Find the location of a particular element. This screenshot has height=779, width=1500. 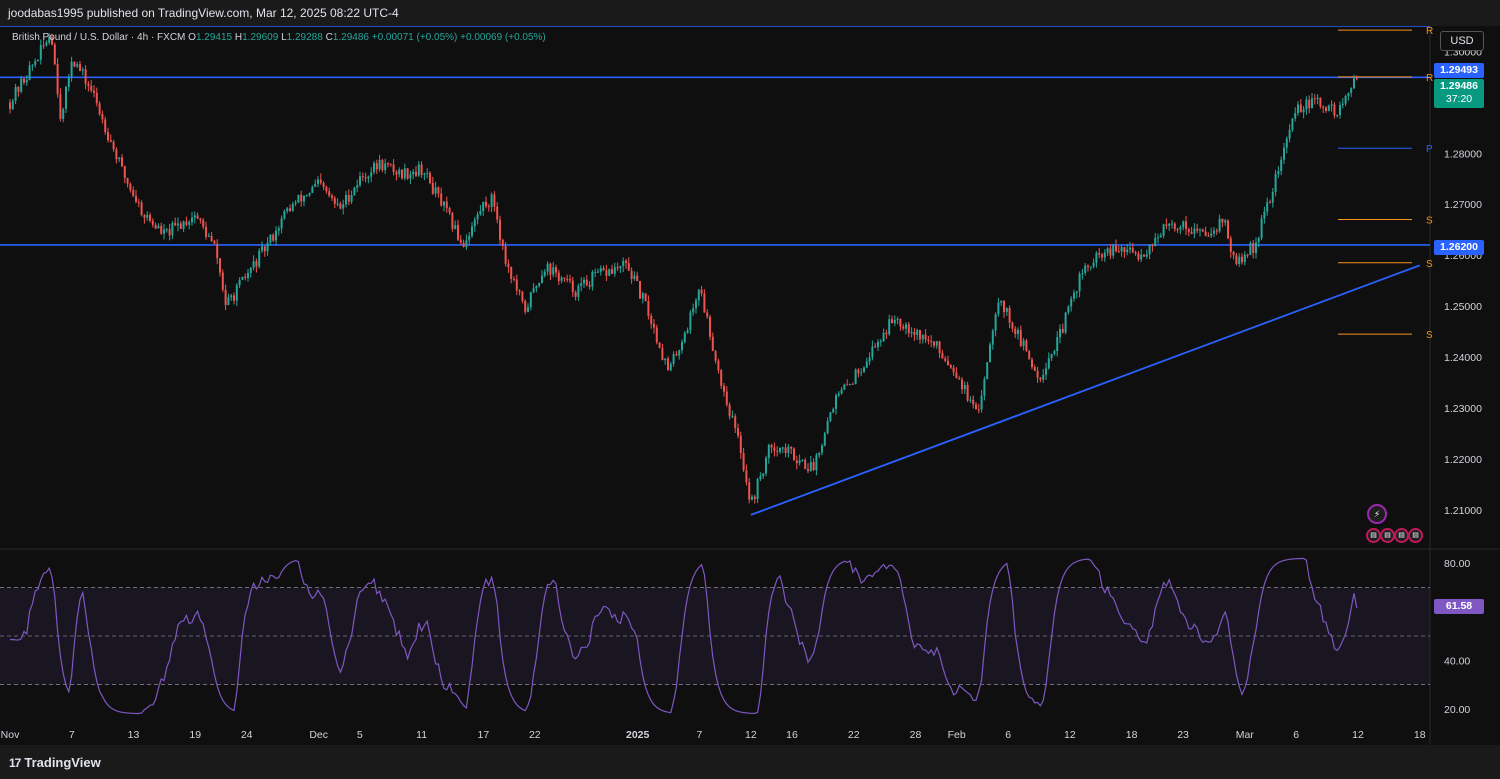

lightning-icon: ⚡ is located at coordinates (1377, 514).